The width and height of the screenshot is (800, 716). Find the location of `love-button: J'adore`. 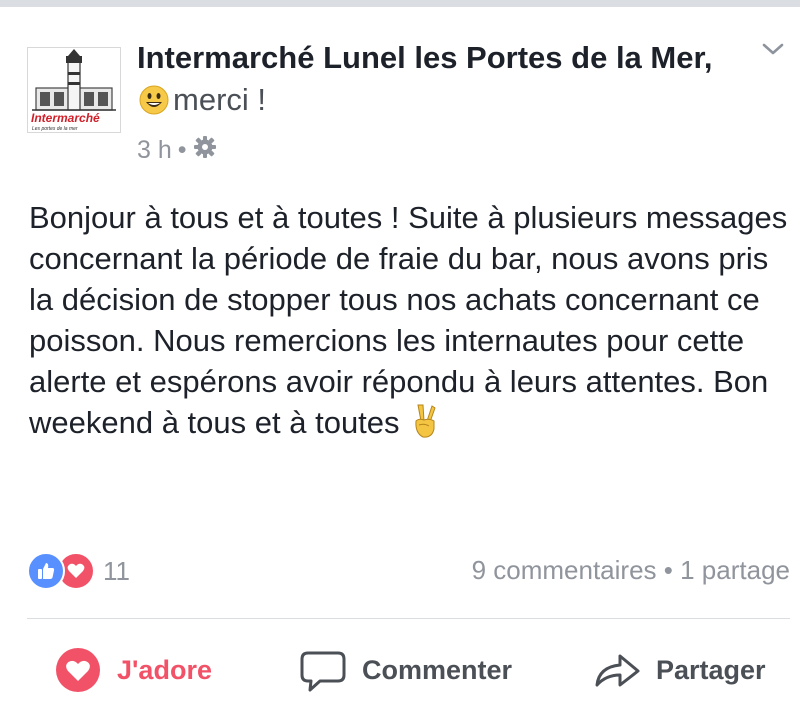

love-button: J'adore is located at coordinates (133, 670).